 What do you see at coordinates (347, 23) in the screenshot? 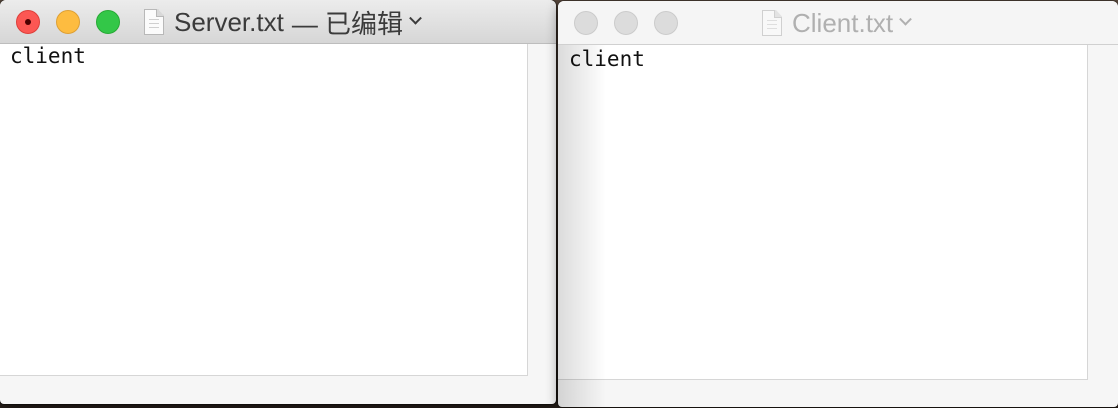
I see `edited-status: — 已编辑` at bounding box center [347, 23].